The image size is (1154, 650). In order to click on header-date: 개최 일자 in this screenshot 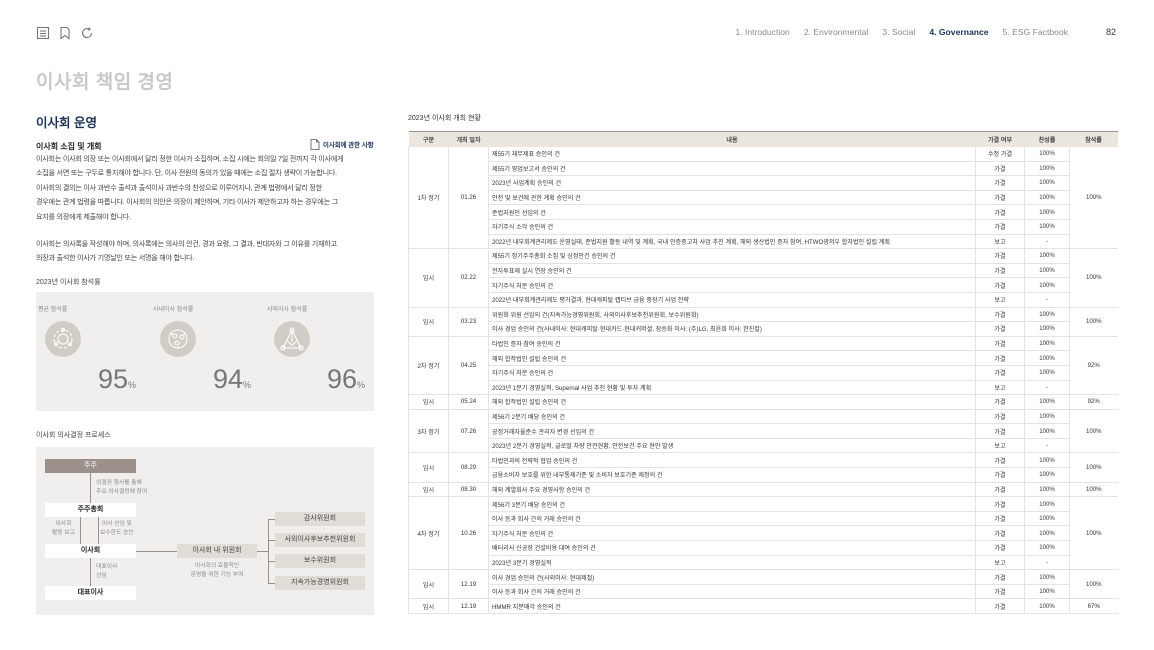, I will do `click(468, 139)`.